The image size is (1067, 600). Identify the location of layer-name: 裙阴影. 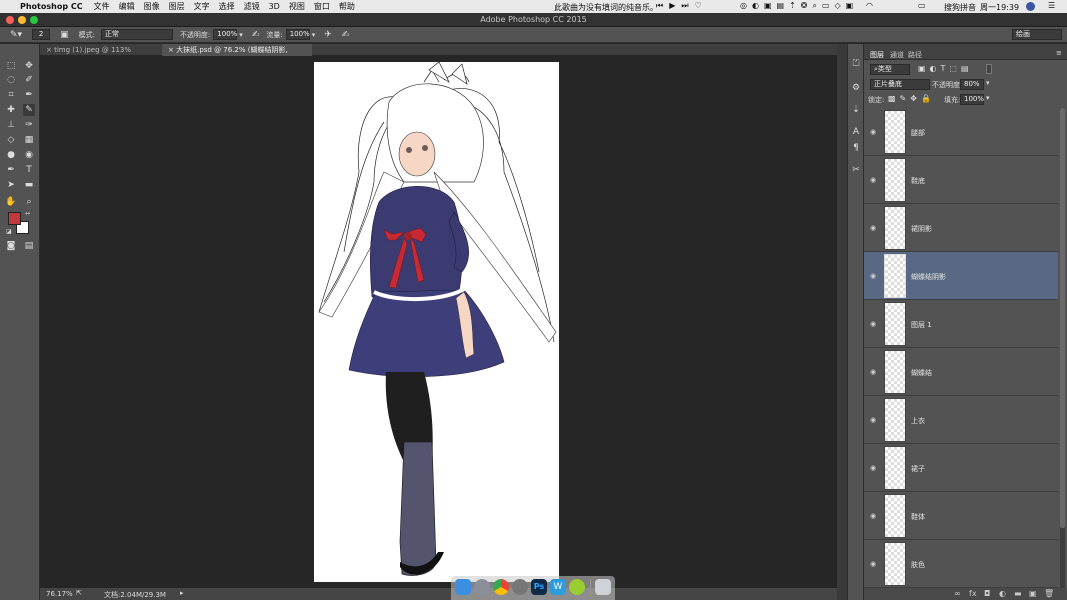
(921, 229).